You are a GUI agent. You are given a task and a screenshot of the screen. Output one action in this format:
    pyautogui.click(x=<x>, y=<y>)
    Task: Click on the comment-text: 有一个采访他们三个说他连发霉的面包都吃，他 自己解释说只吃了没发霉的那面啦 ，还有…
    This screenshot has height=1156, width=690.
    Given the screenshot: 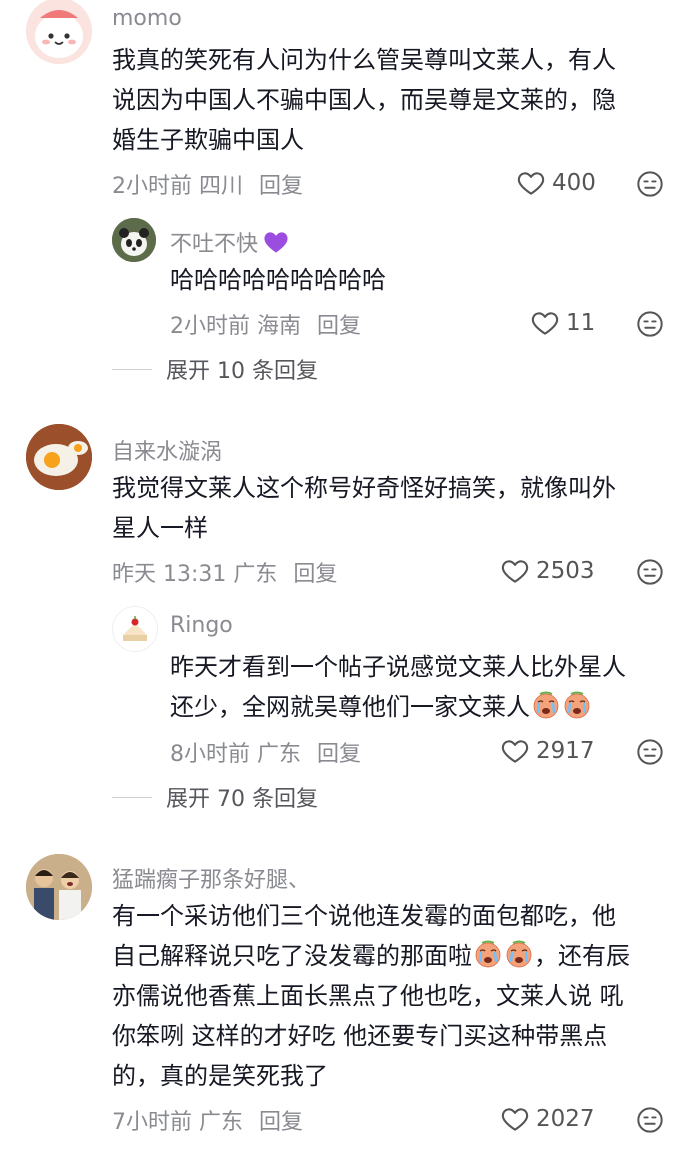 What is the action you would take?
    pyautogui.click(x=371, y=996)
    